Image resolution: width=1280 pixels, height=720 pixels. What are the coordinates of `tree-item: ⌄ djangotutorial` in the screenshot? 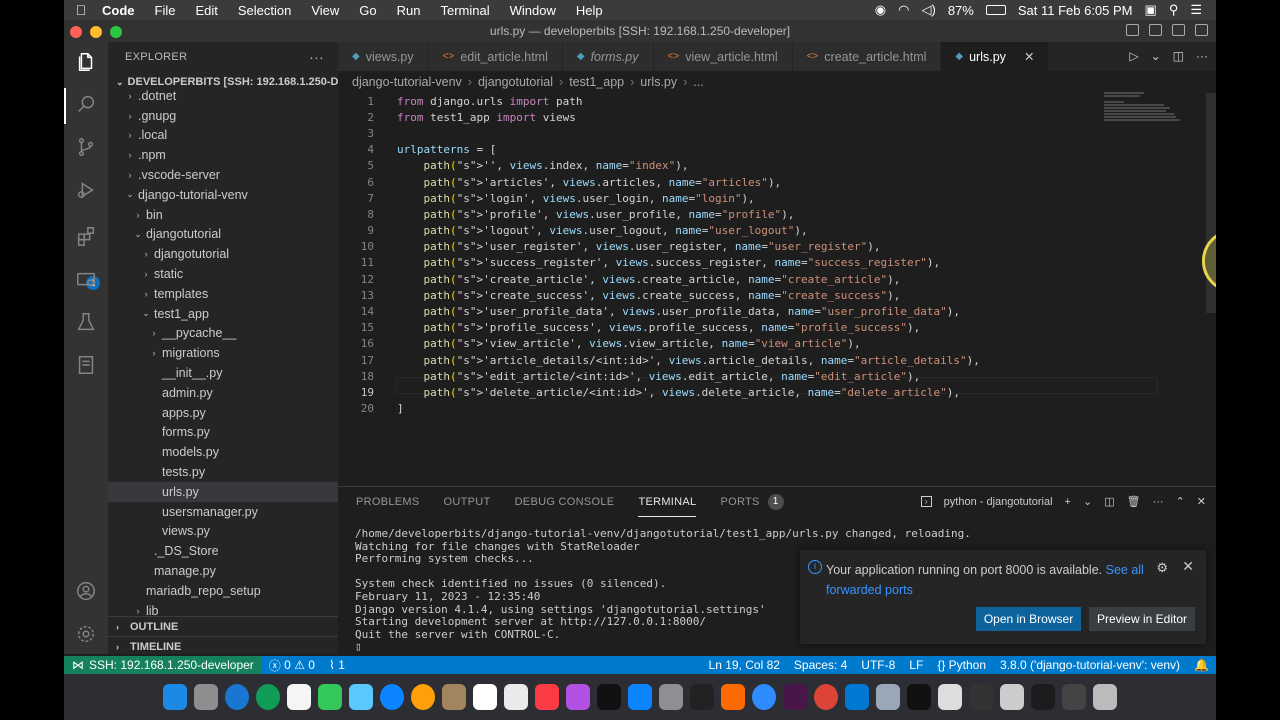 It's located at (223, 235).